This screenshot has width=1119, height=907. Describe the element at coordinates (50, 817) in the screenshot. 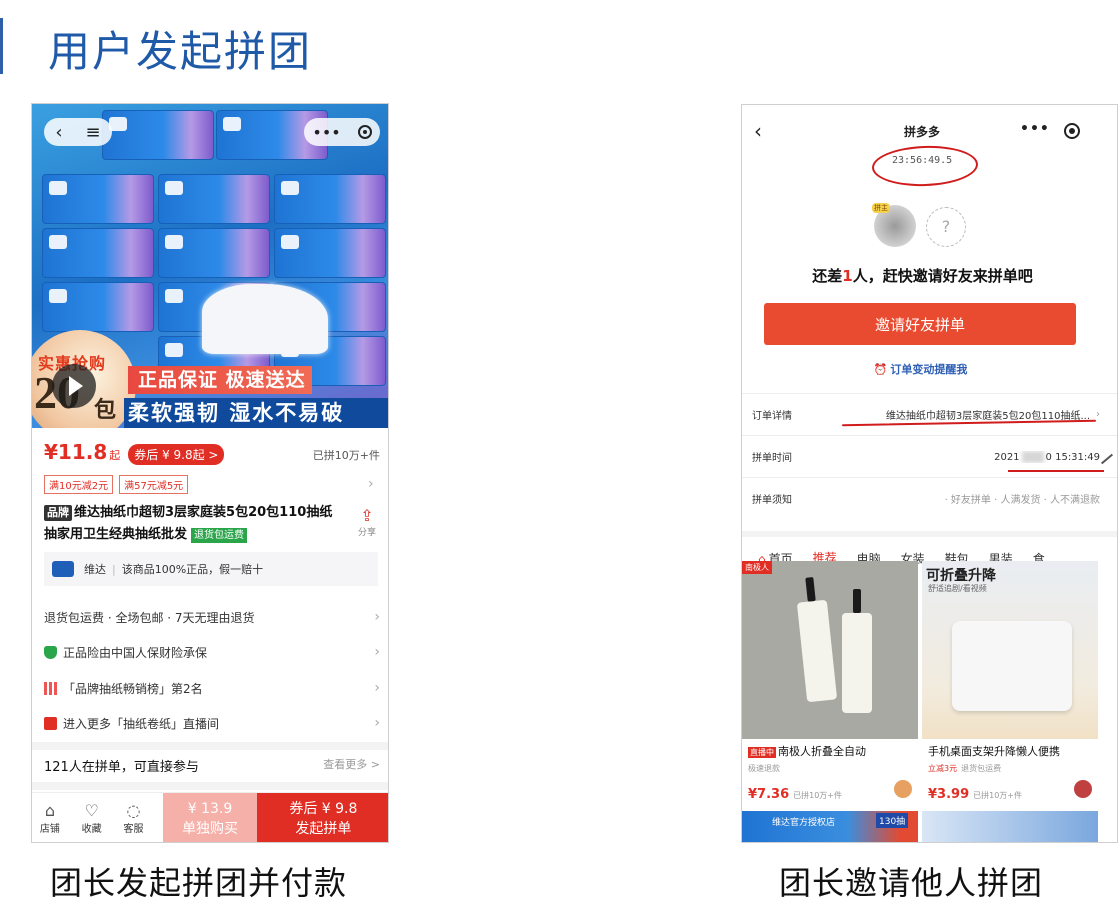

I see `store-button: ⌂ 店铺` at that location.